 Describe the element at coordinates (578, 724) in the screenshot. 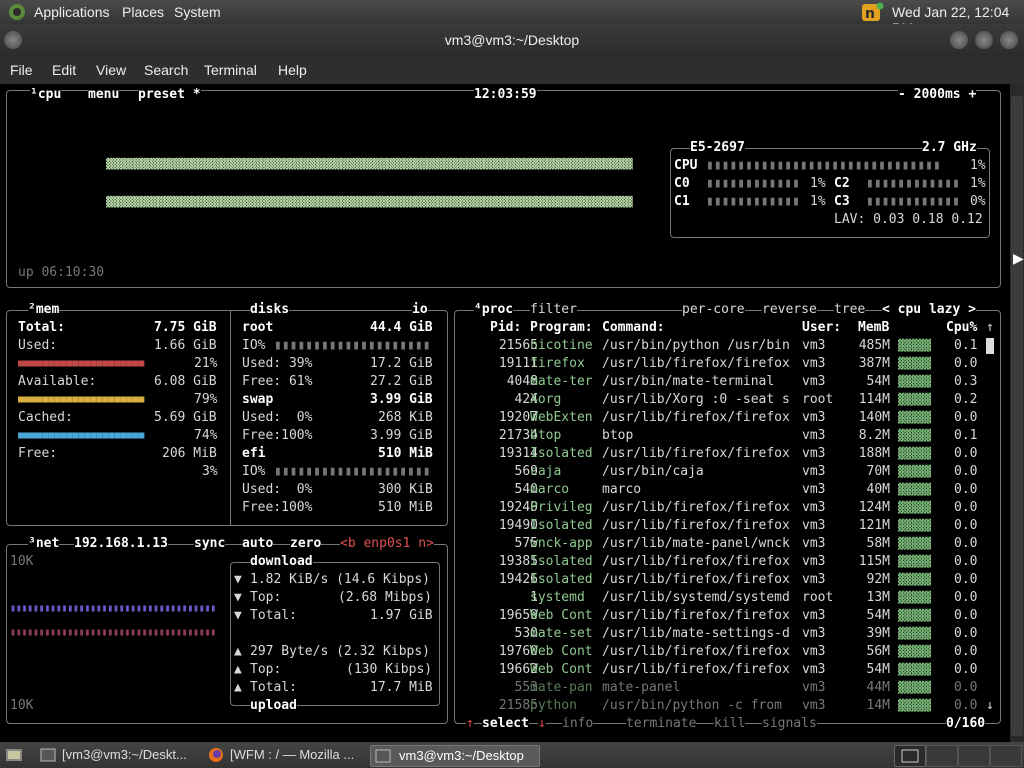

I see `proc-info-button: info` at that location.